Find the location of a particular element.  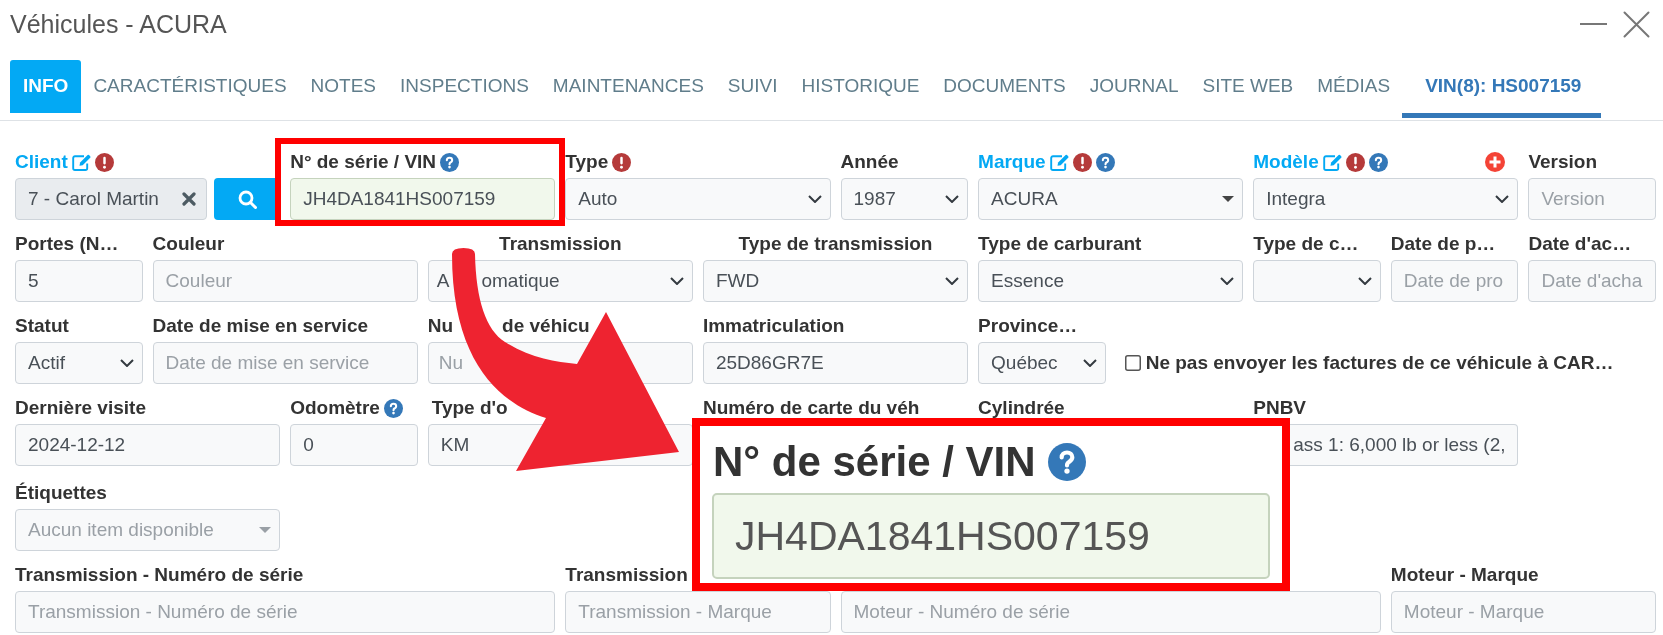

tab: VIN(8): HS007159 is located at coordinates (1502, 89).